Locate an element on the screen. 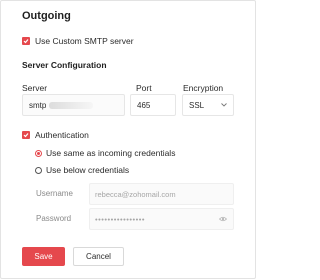 The width and height of the screenshot is (320, 280). eye-icon is located at coordinates (223, 219).